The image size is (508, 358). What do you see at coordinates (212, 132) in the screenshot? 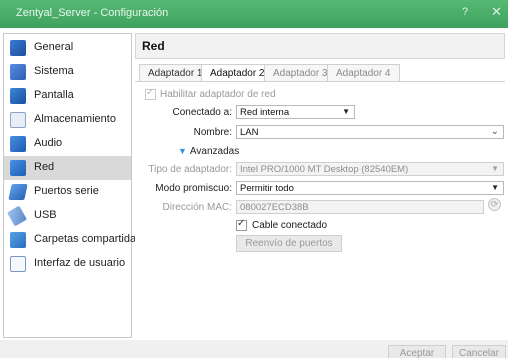
I see `name-label: Nombre:` at bounding box center [212, 132].